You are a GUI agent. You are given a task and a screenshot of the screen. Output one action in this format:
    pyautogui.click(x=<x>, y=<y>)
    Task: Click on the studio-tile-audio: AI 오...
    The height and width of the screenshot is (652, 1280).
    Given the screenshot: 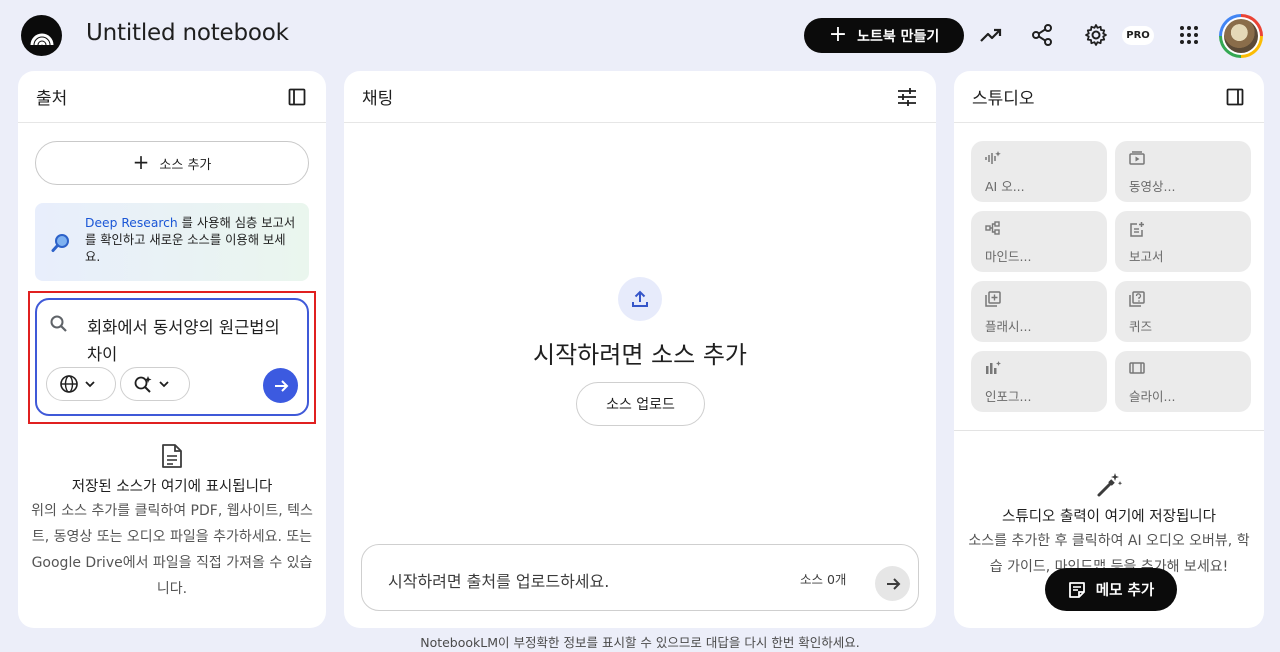 What is the action you would take?
    pyautogui.click(x=1039, y=171)
    